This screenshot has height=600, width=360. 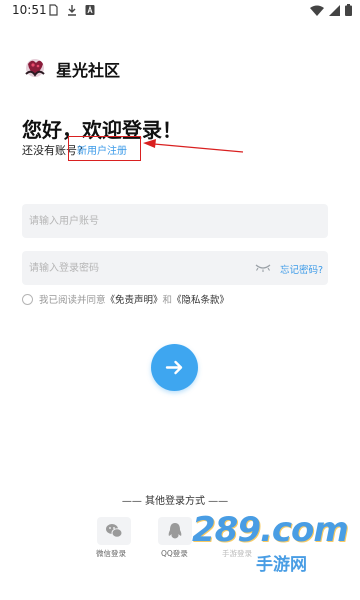 I want to click on star-community-logo, so click(x=35, y=68).